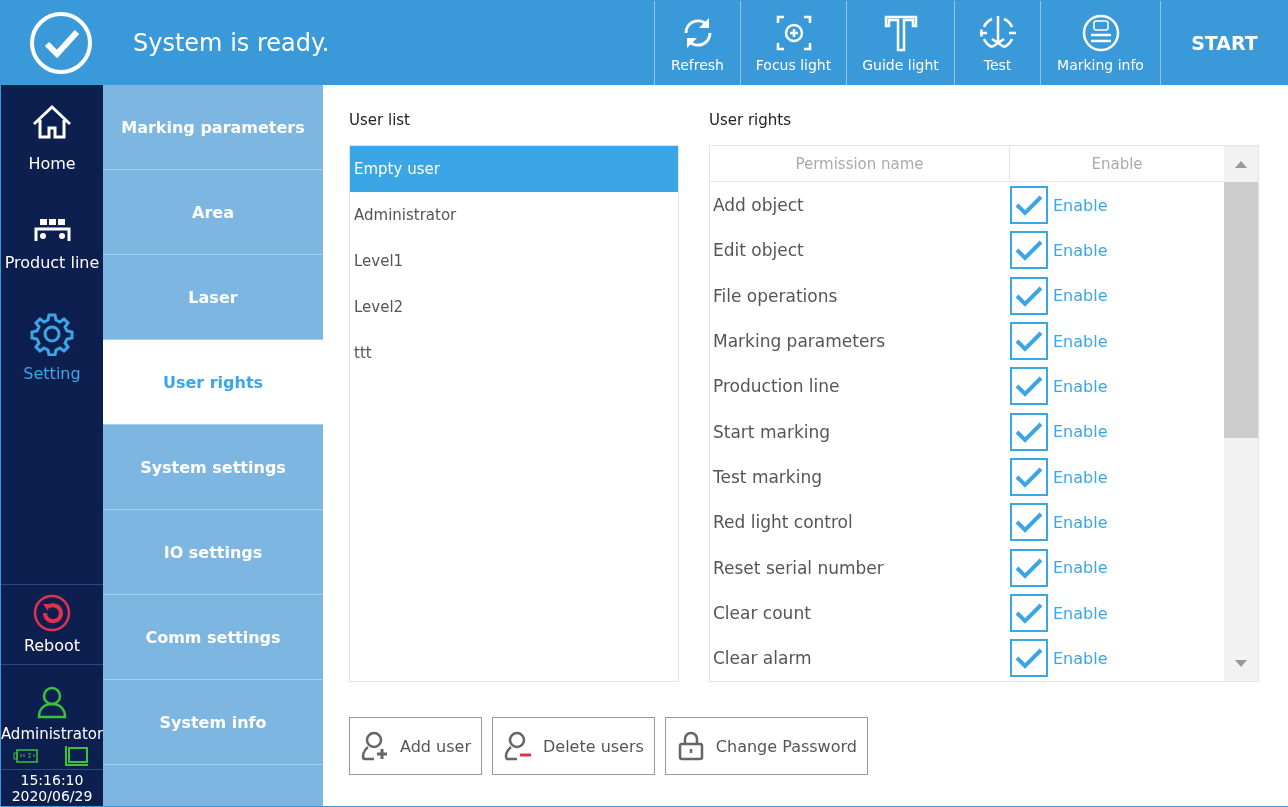  What do you see at coordinates (514, 353) in the screenshot?
I see `user-list-item: ttt` at bounding box center [514, 353].